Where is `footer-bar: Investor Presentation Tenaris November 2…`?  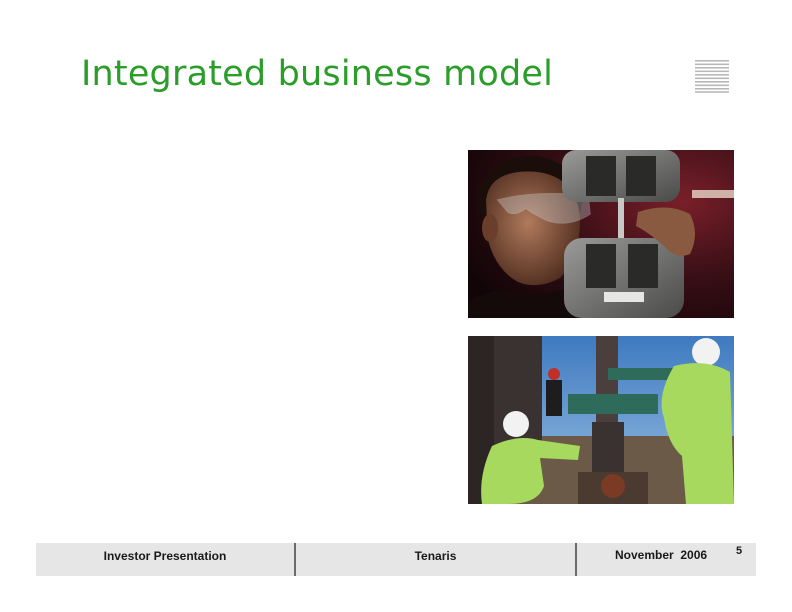 footer-bar: Investor Presentation Tenaris November 2… is located at coordinates (396, 559).